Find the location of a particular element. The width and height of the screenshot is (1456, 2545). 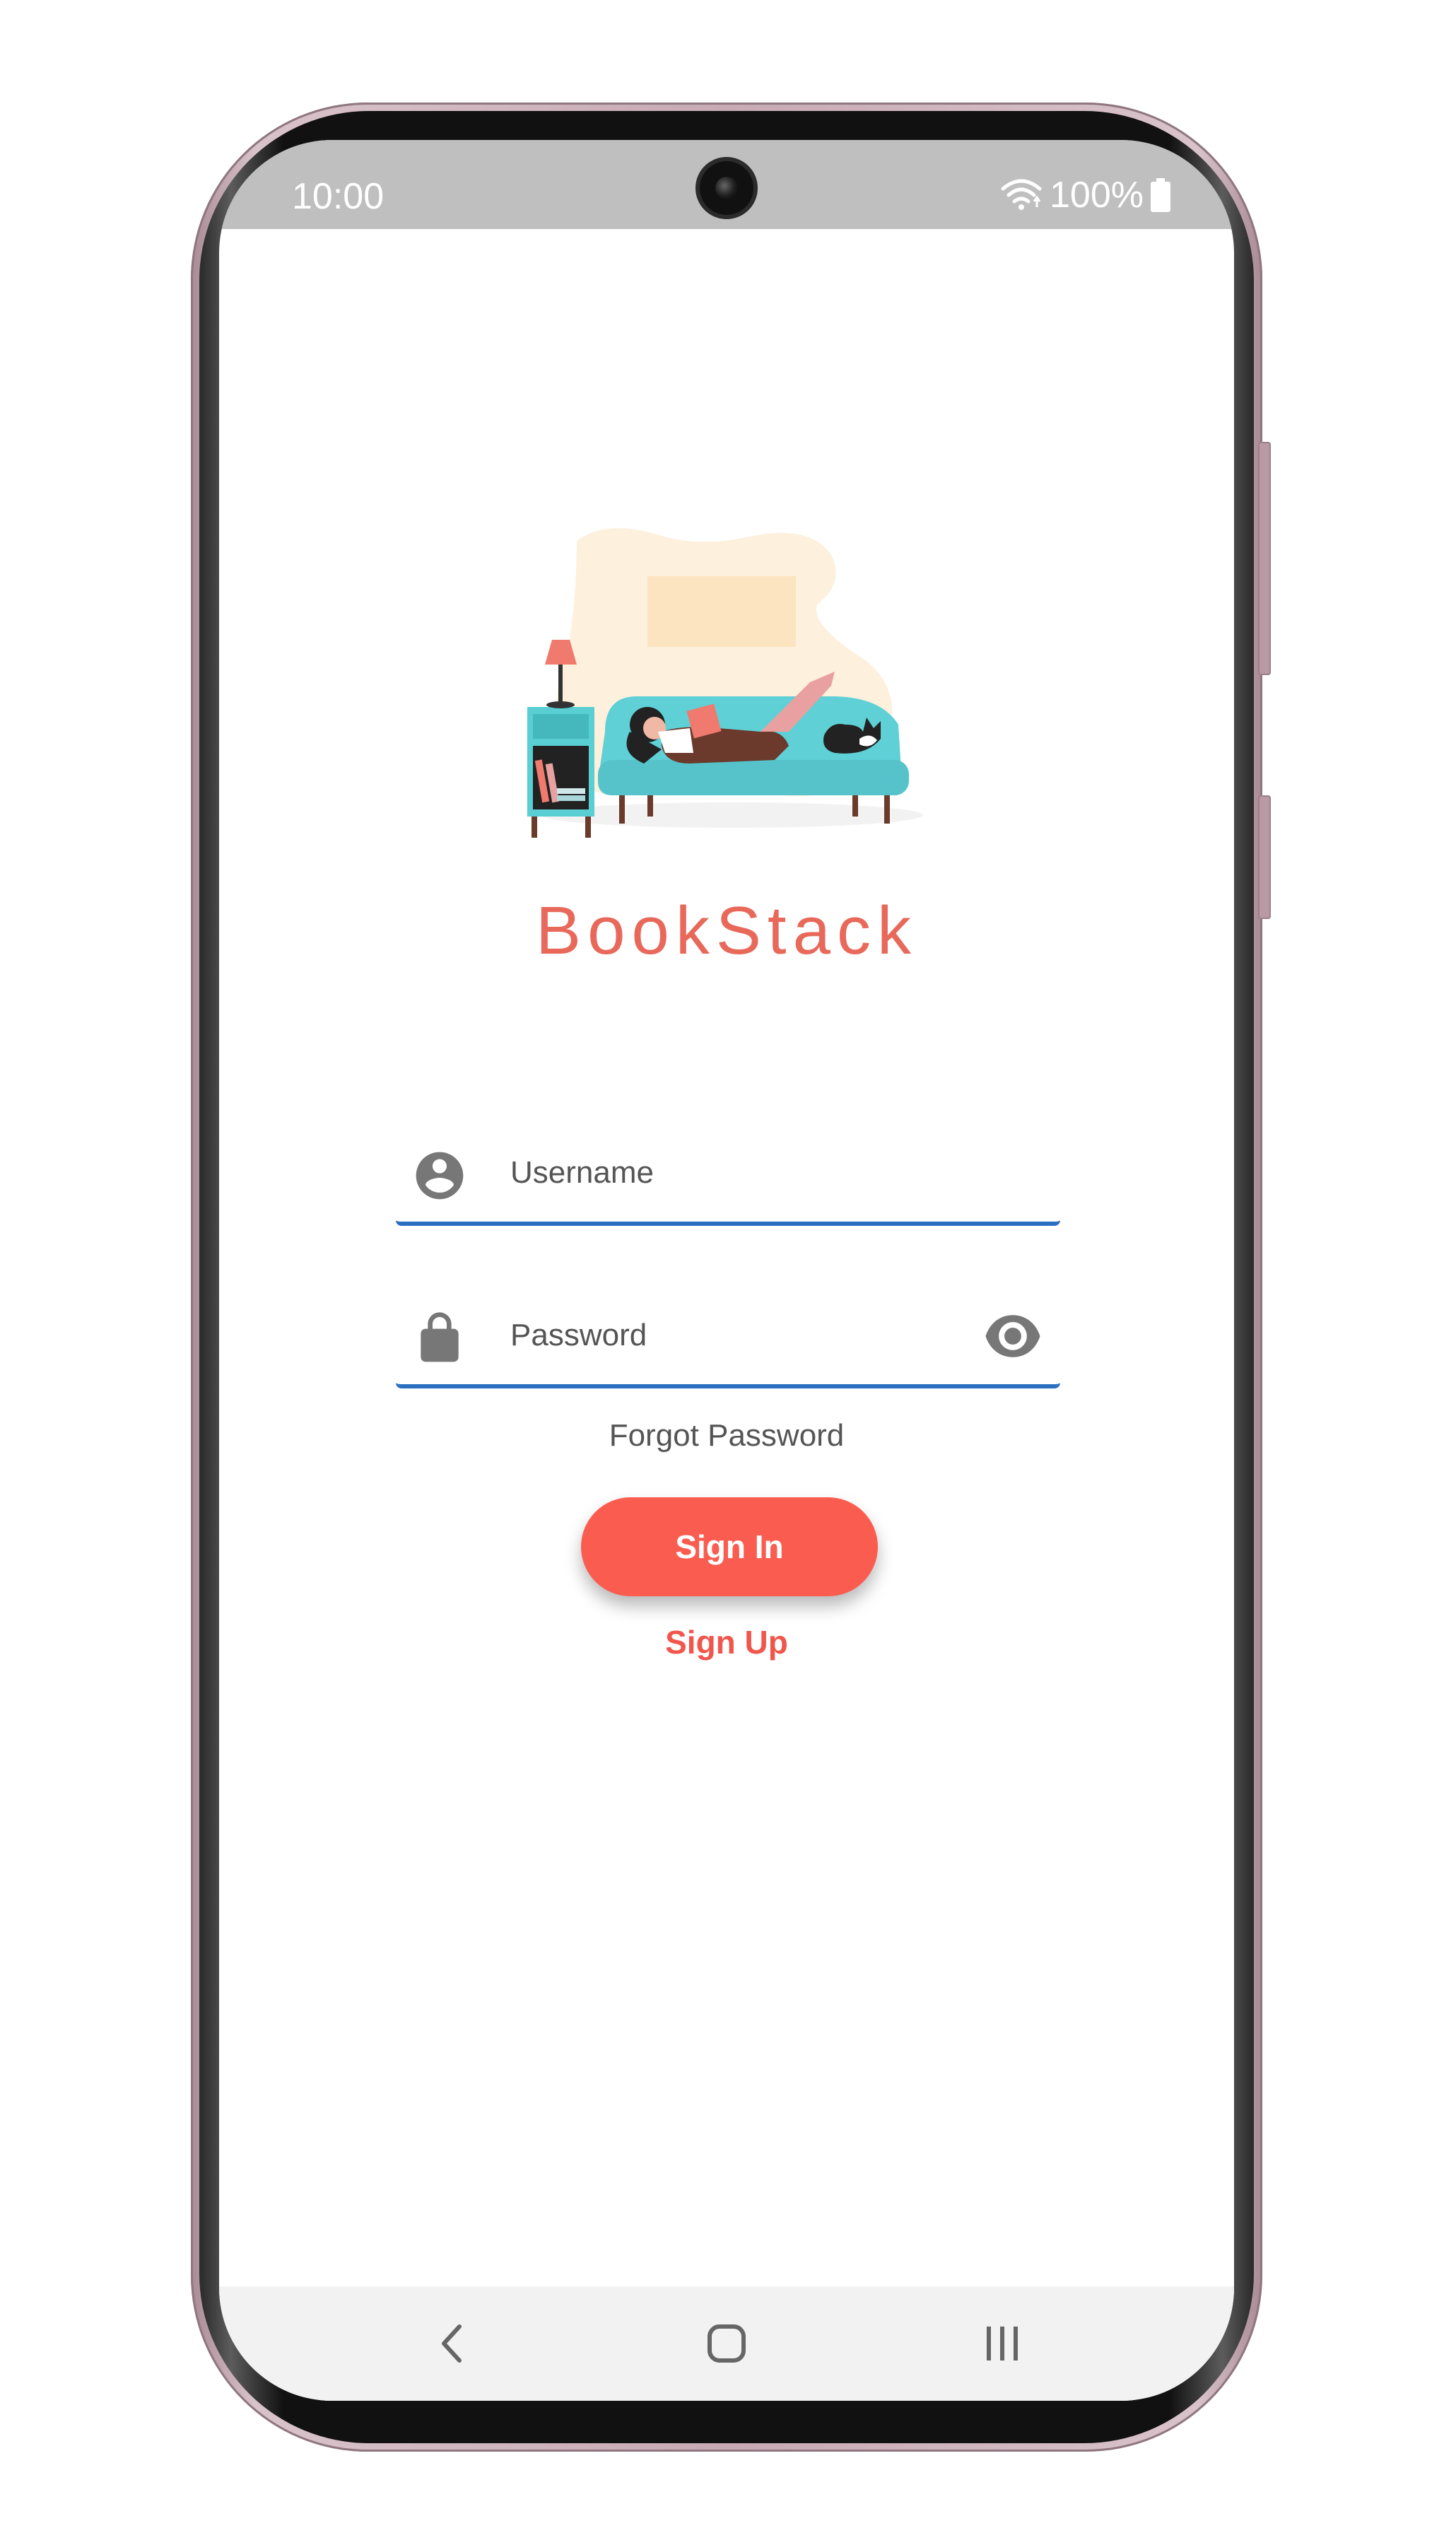

account-circle-icon is located at coordinates (440, 1176).